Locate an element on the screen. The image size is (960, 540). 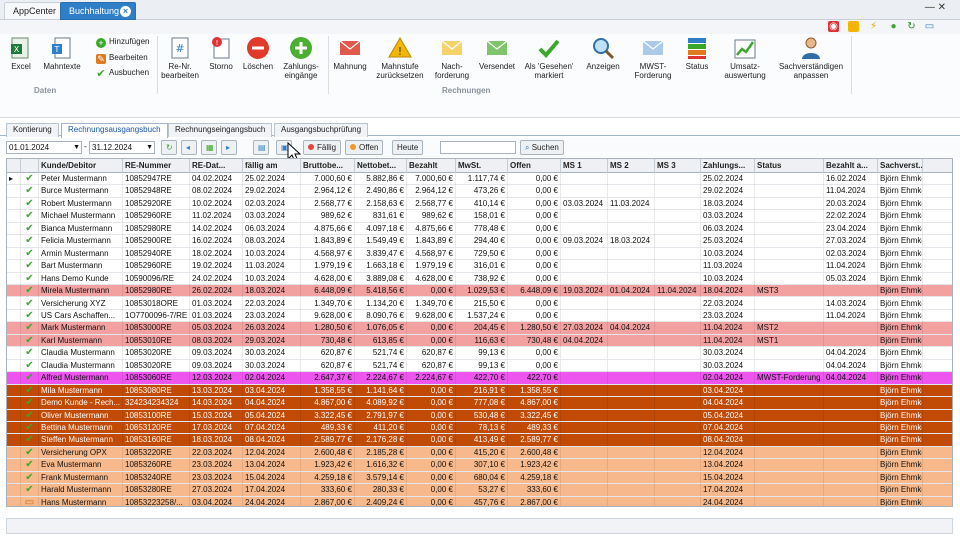
bearbeiten-button: ✎ Bearbeiten is located at coordinates (122, 58).